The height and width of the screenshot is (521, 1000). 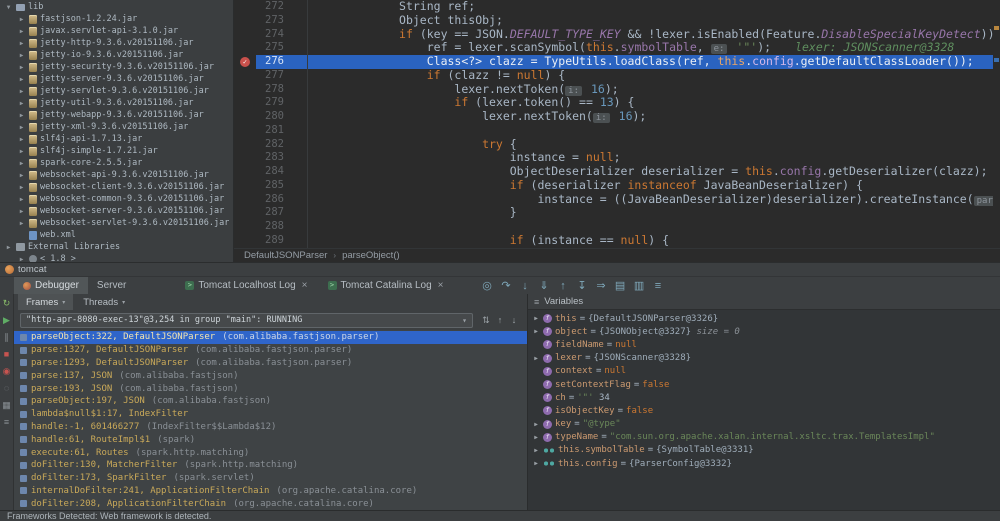 I want to click on mute-breakpoints-icon: ◌, so click(x=6, y=388).